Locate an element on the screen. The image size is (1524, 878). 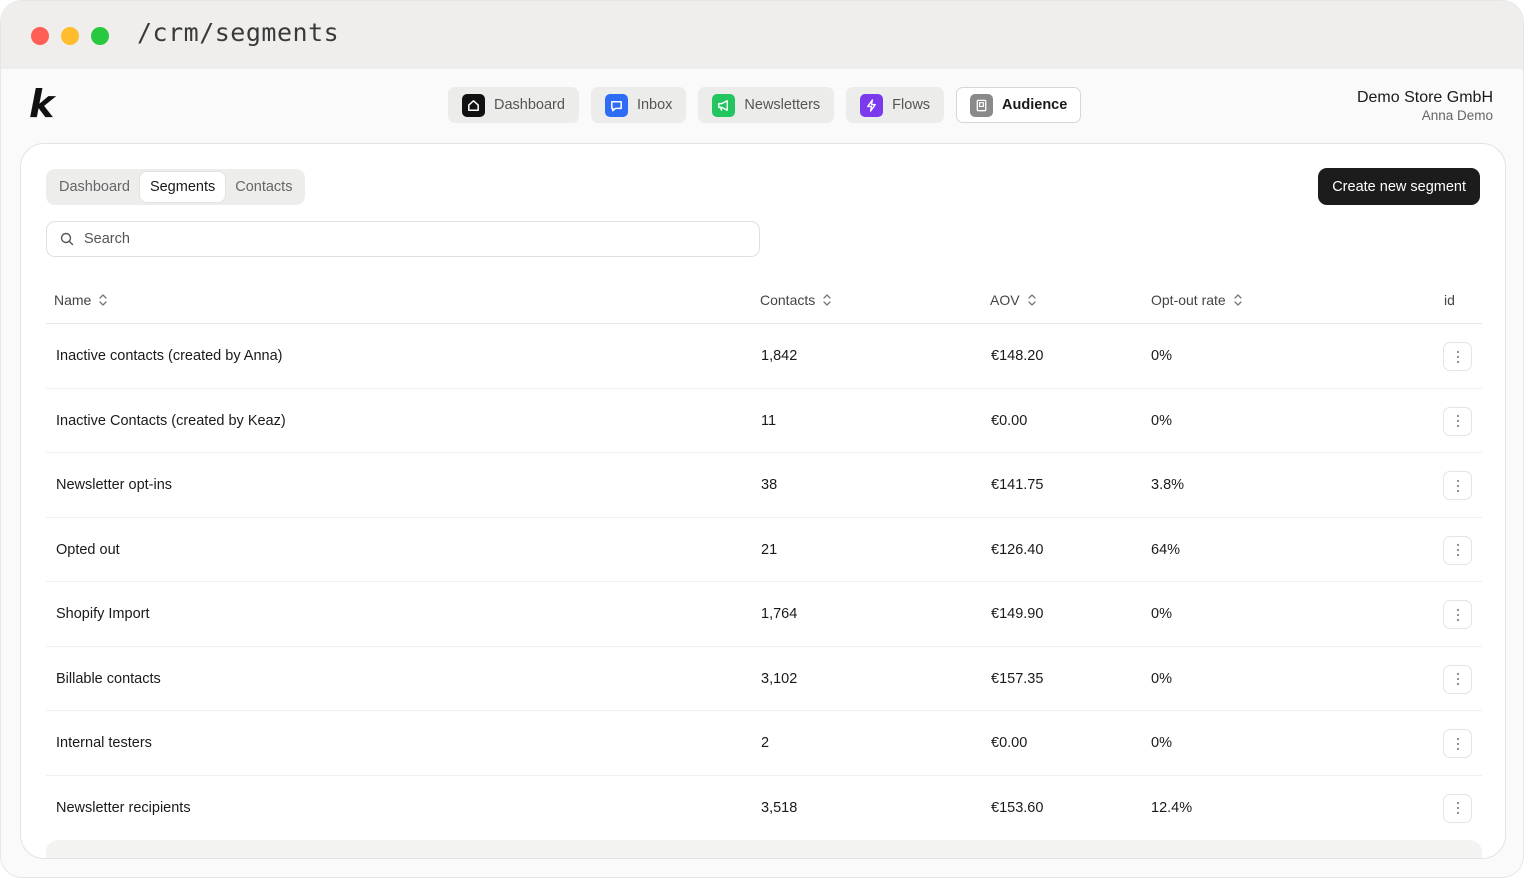
search-input is located at coordinates (384, 239).